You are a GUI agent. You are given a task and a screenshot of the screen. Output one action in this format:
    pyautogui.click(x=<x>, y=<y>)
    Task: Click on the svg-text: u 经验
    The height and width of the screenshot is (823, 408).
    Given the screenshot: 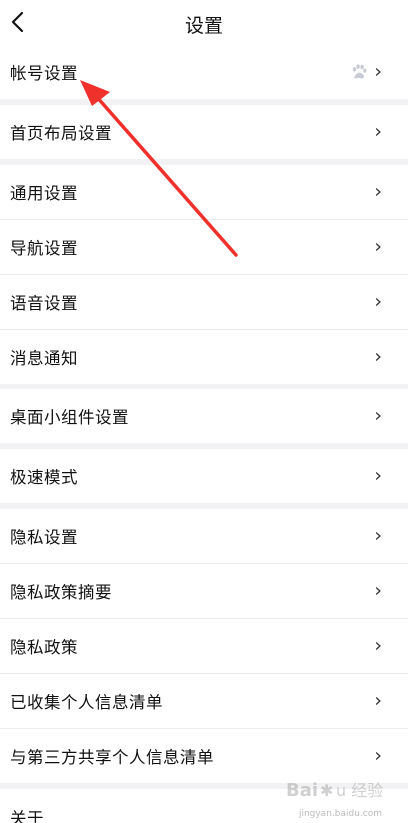 What is the action you would take?
    pyautogui.click(x=359, y=790)
    